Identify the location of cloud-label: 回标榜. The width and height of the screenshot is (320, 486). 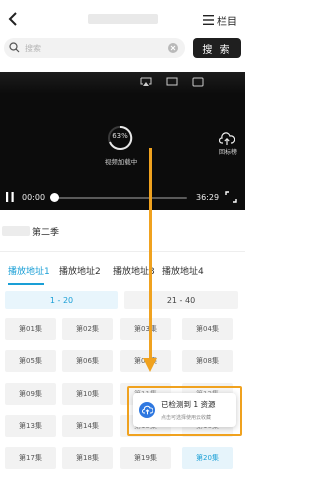
(227, 152).